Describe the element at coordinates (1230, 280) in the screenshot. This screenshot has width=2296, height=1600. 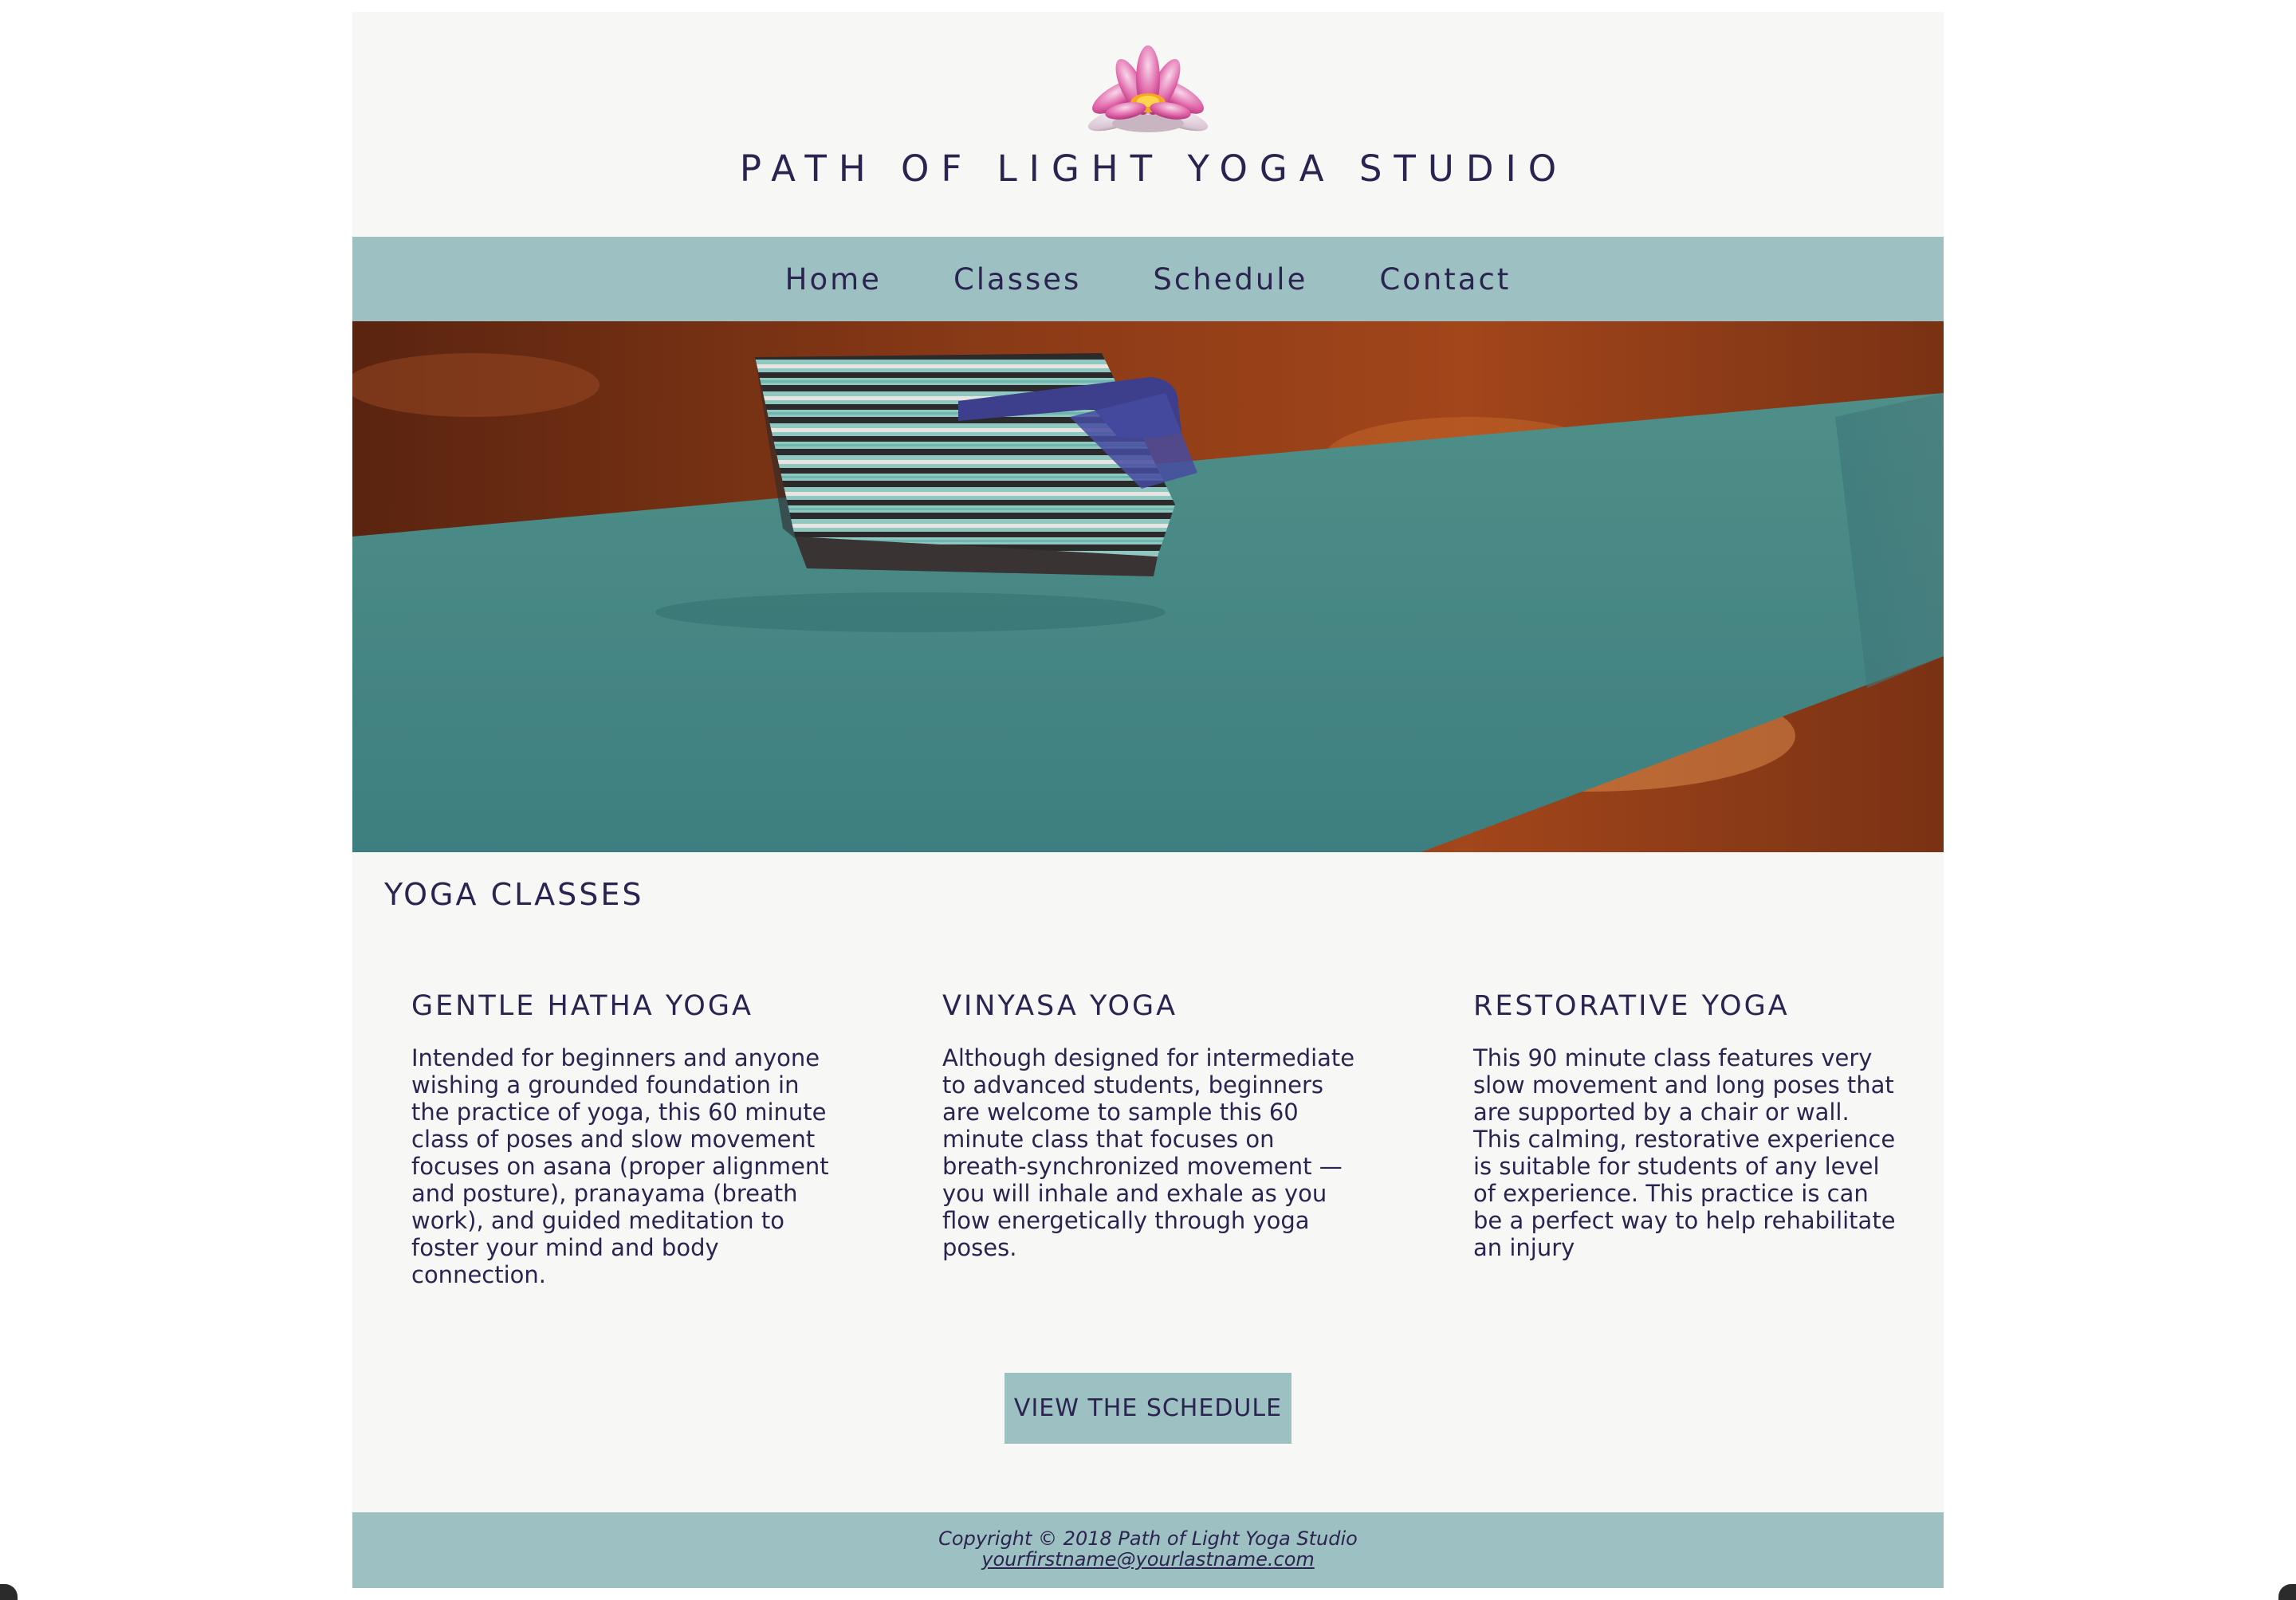
I see `nav-item-schedule: Schedule` at that location.